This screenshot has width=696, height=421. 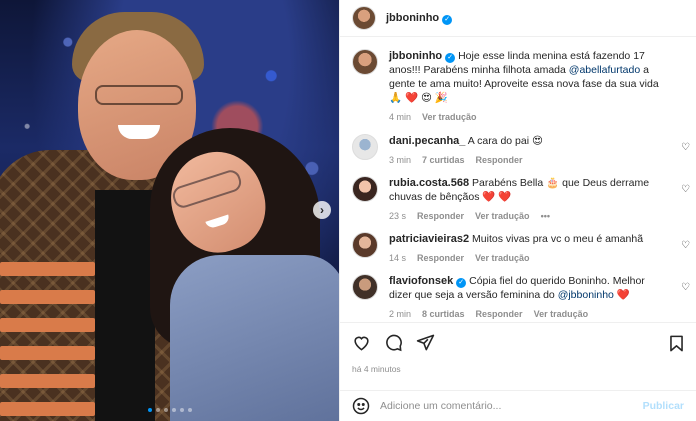 What do you see at coordinates (504, 141) in the screenshot?
I see `comment-text: A cara do pai 😍` at bounding box center [504, 141].